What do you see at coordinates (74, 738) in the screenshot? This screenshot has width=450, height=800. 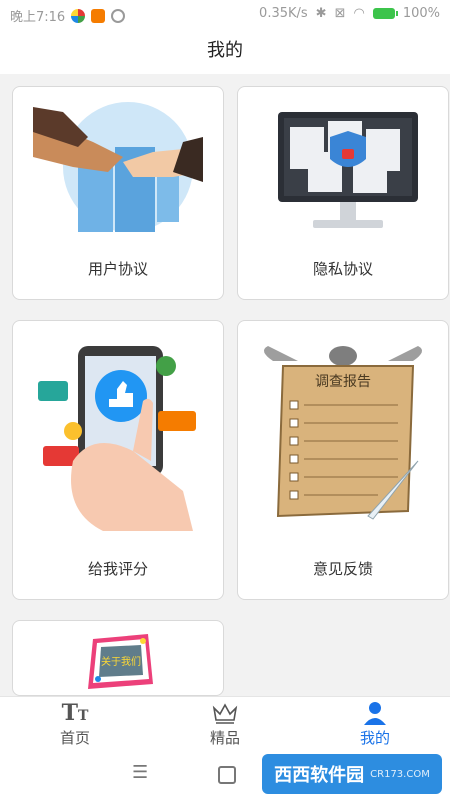 I see `nav-label: 首页` at bounding box center [74, 738].